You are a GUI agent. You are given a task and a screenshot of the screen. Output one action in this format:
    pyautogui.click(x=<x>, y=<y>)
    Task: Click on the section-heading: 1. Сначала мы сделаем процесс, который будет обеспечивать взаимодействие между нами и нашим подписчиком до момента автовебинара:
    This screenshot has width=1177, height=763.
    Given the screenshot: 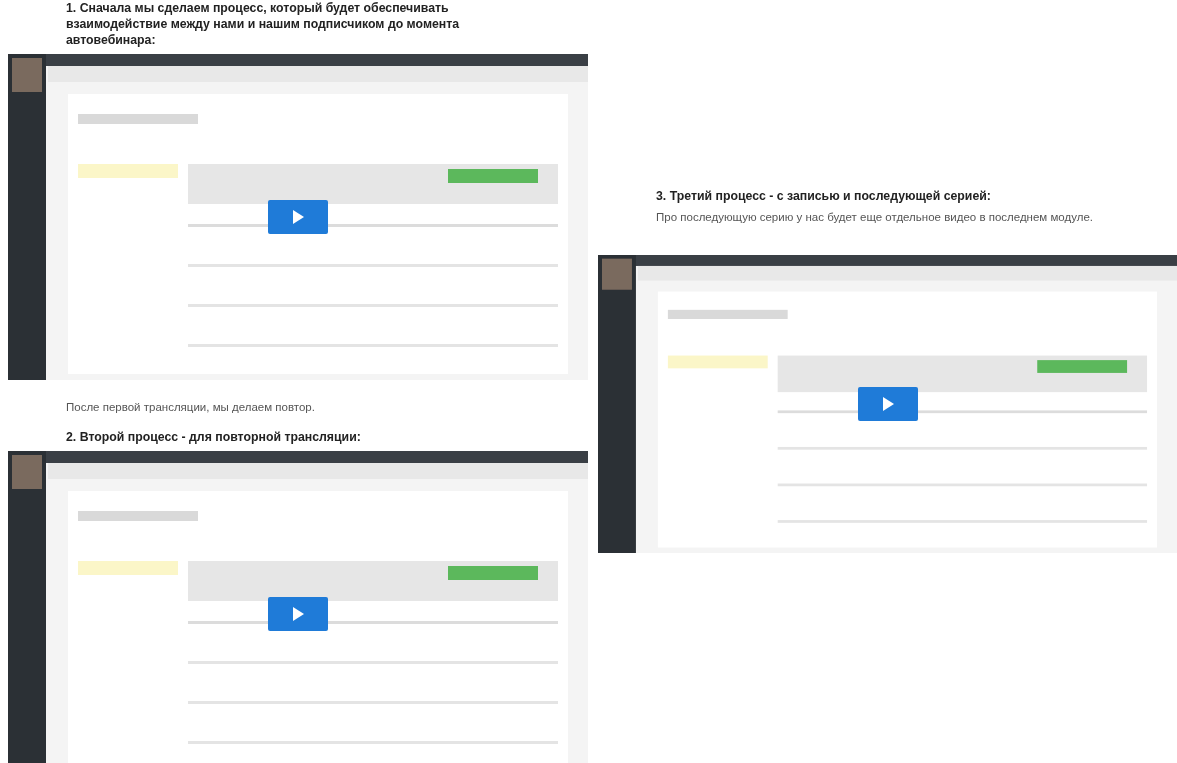 What is the action you would take?
    pyautogui.click(x=263, y=24)
    